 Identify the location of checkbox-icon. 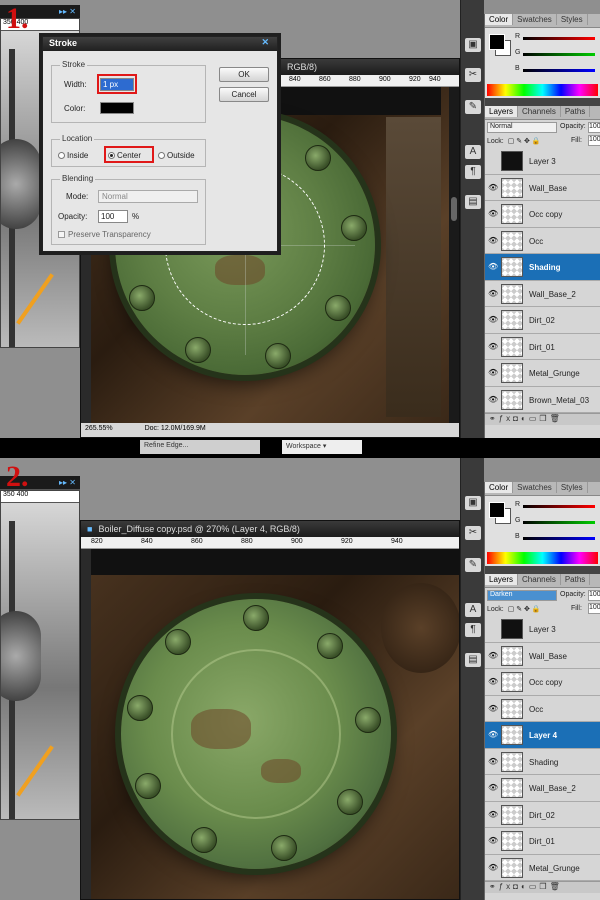
(61, 234).